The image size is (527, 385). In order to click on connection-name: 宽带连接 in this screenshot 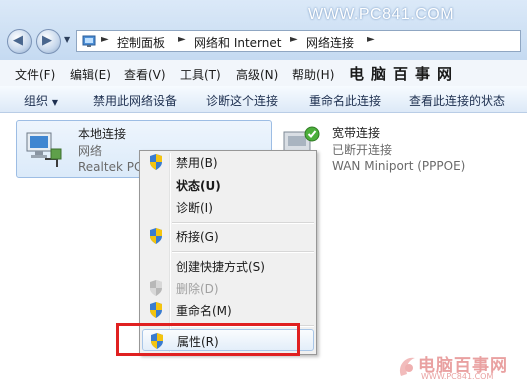, I will do `click(356, 133)`.